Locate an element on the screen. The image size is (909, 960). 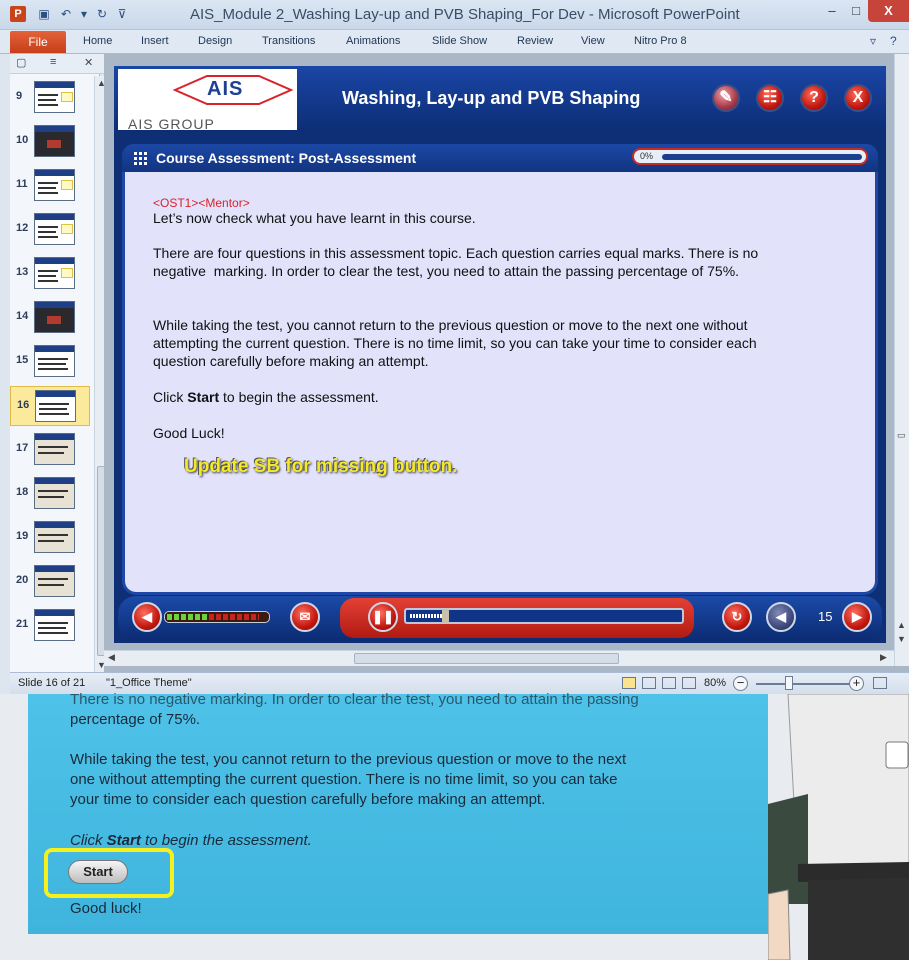
reviewer-note: Update SB for missing button. is located at coordinates (321, 466).